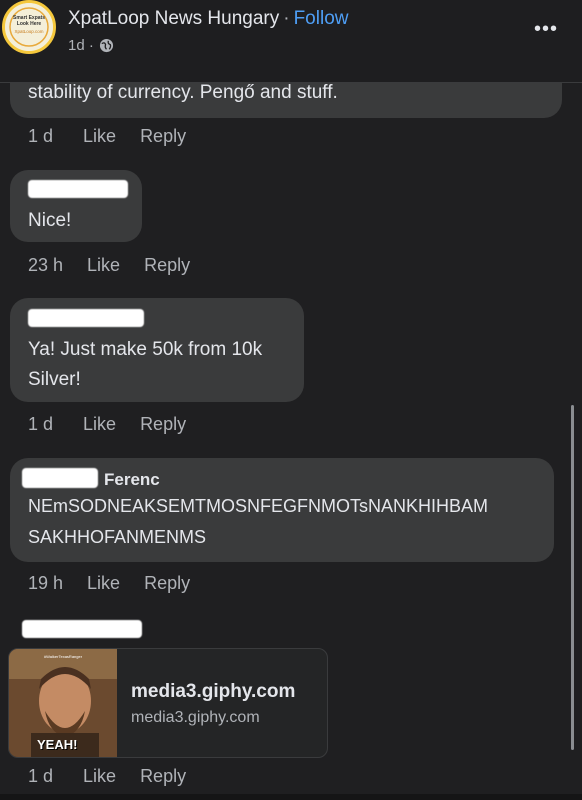 This screenshot has height=800, width=582. Describe the element at coordinates (63, 656) in the screenshot. I see `svg-text: #WalkerTexasRanger` at that location.